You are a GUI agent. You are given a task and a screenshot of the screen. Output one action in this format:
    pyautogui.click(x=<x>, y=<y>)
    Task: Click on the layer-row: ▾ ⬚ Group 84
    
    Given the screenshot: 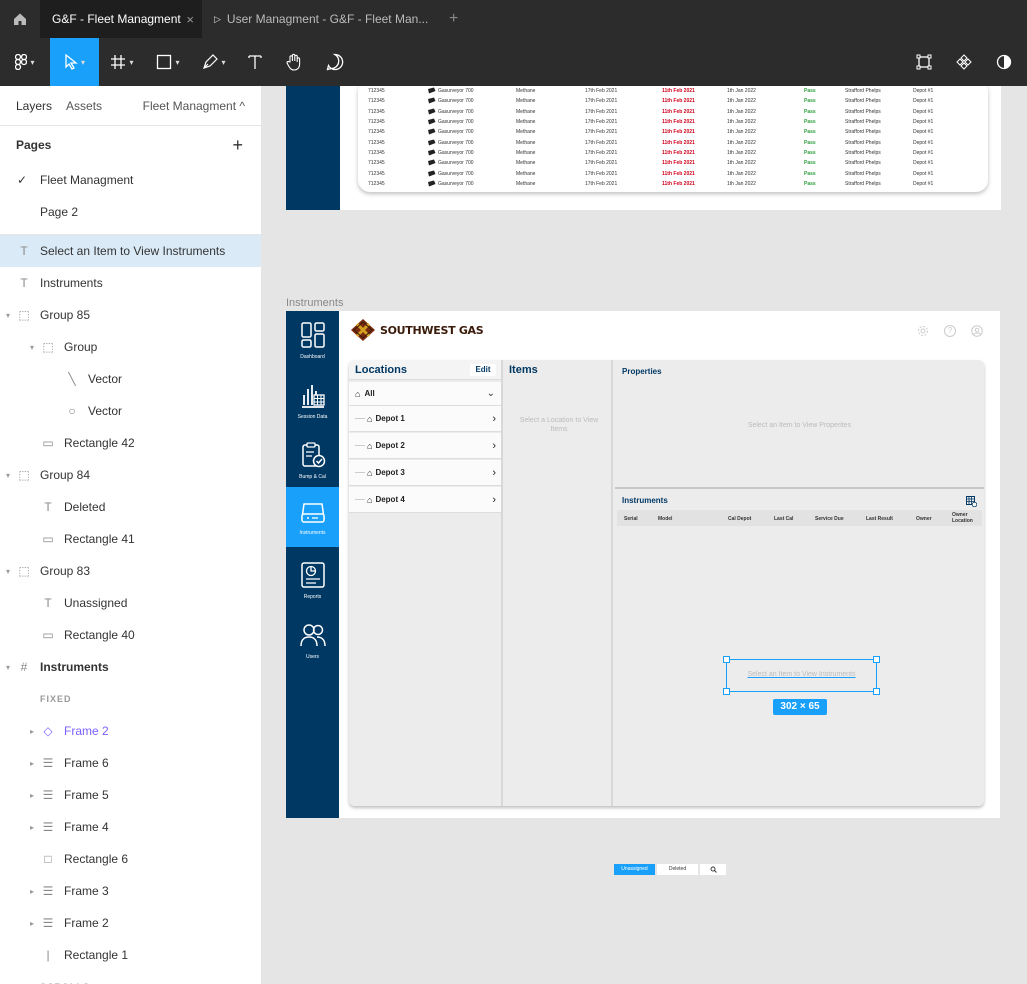 What is the action you would take?
    pyautogui.click(x=130, y=475)
    